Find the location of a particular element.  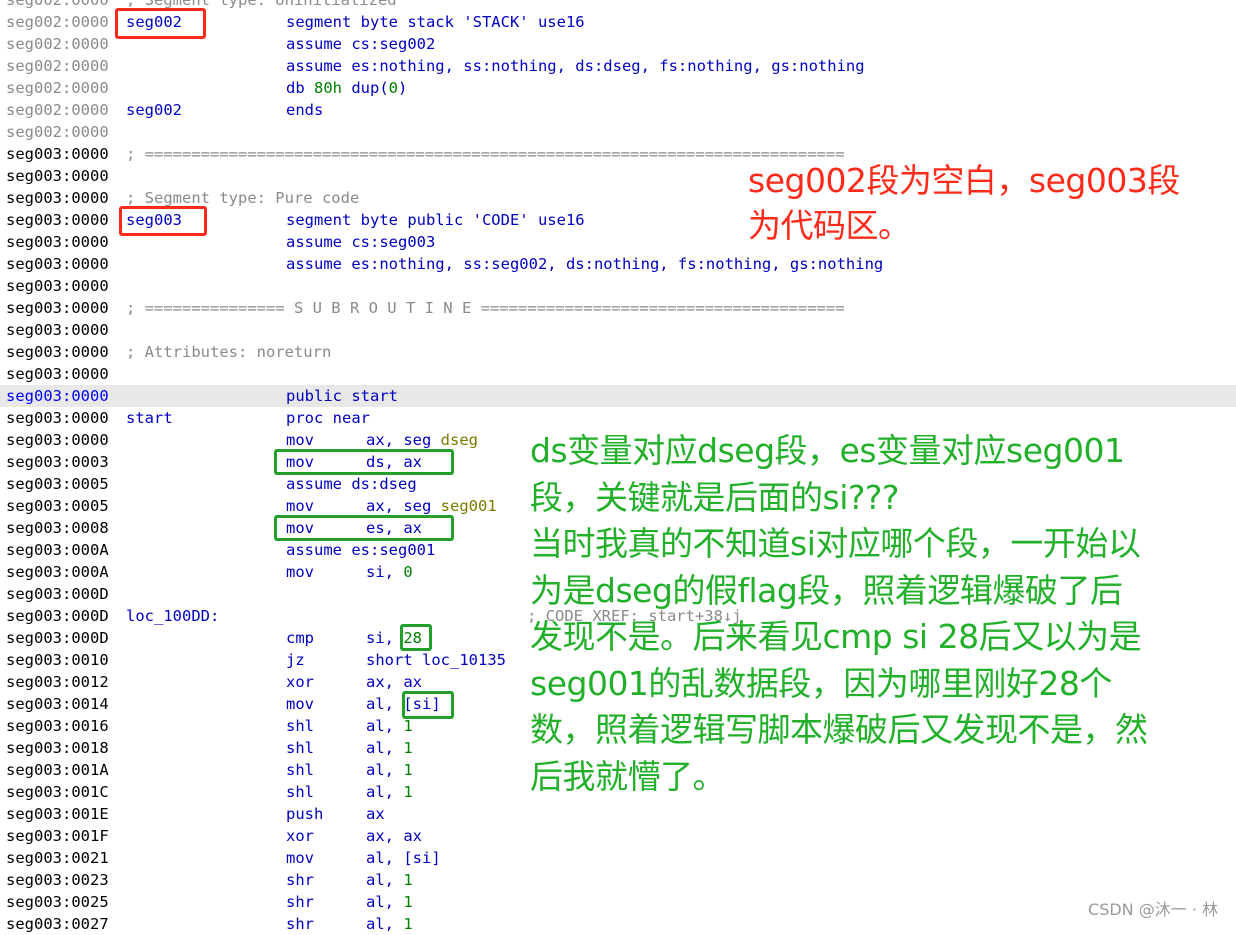

line-label: seg002 is located at coordinates (154, 110).